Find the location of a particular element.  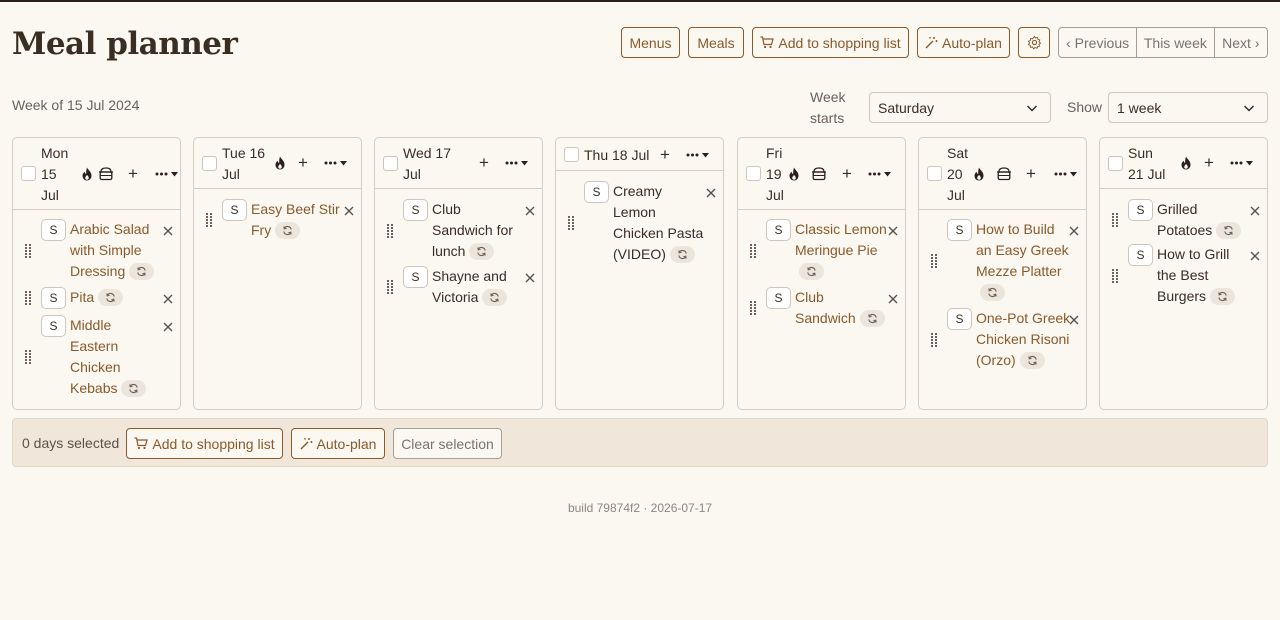

selection-add-to-shopping-list-button: Add to shopping list is located at coordinates (204, 443).